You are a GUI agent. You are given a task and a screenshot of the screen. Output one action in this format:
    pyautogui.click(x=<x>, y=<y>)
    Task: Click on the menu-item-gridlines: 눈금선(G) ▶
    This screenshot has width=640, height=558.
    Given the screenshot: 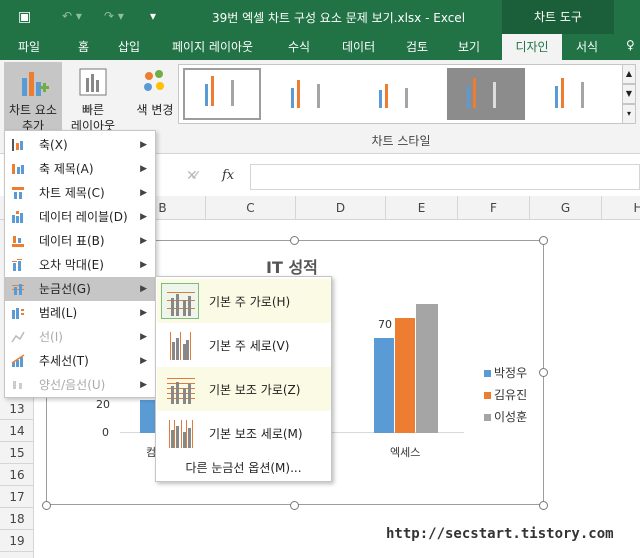 What is the action you would take?
    pyautogui.click(x=80, y=289)
    